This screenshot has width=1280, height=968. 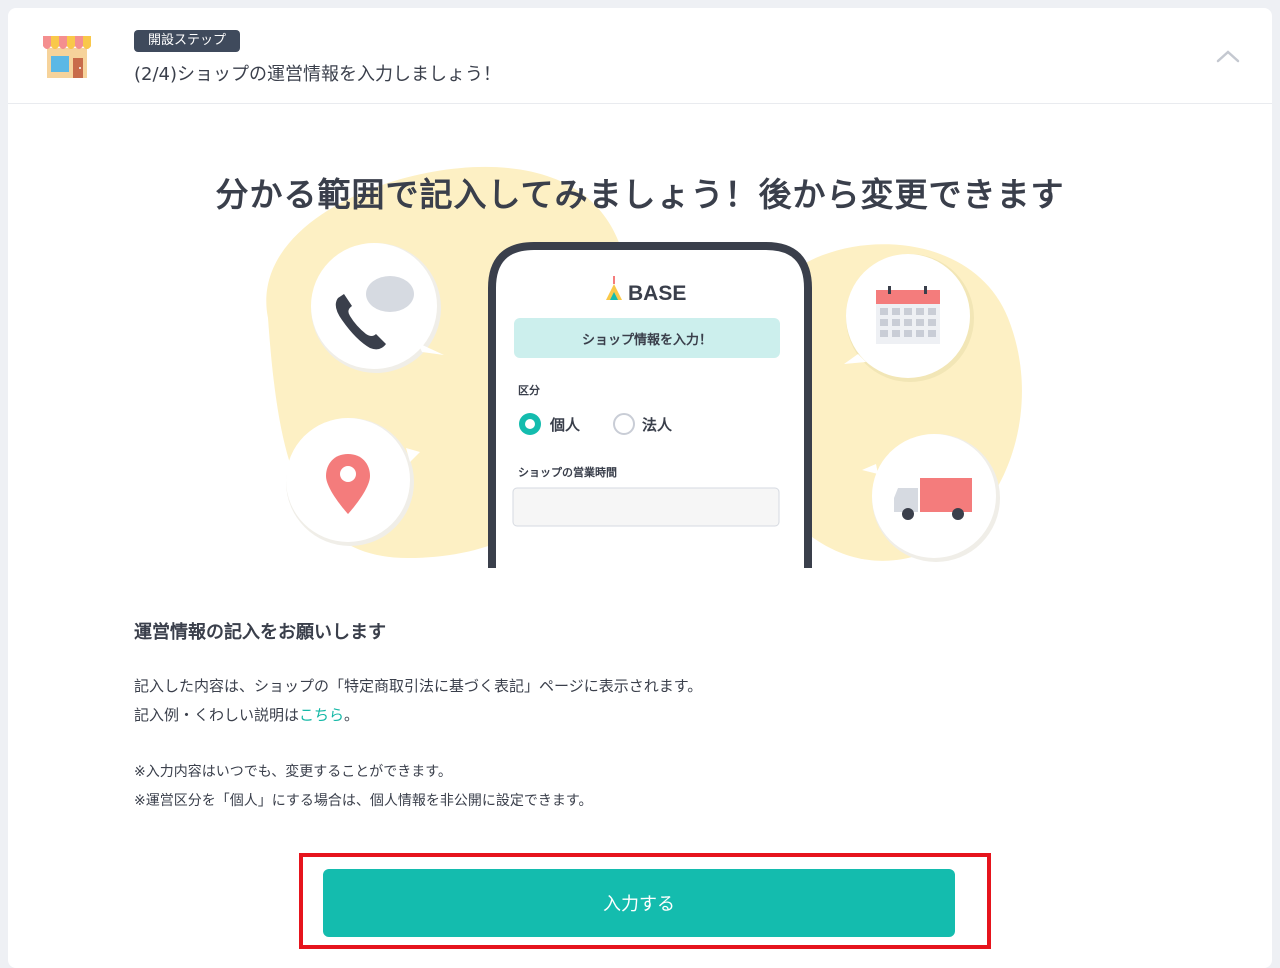 What do you see at coordinates (318, 74) in the screenshot?
I see `step-title: (2/4)ショップの運営情報を入力しましょう！` at bounding box center [318, 74].